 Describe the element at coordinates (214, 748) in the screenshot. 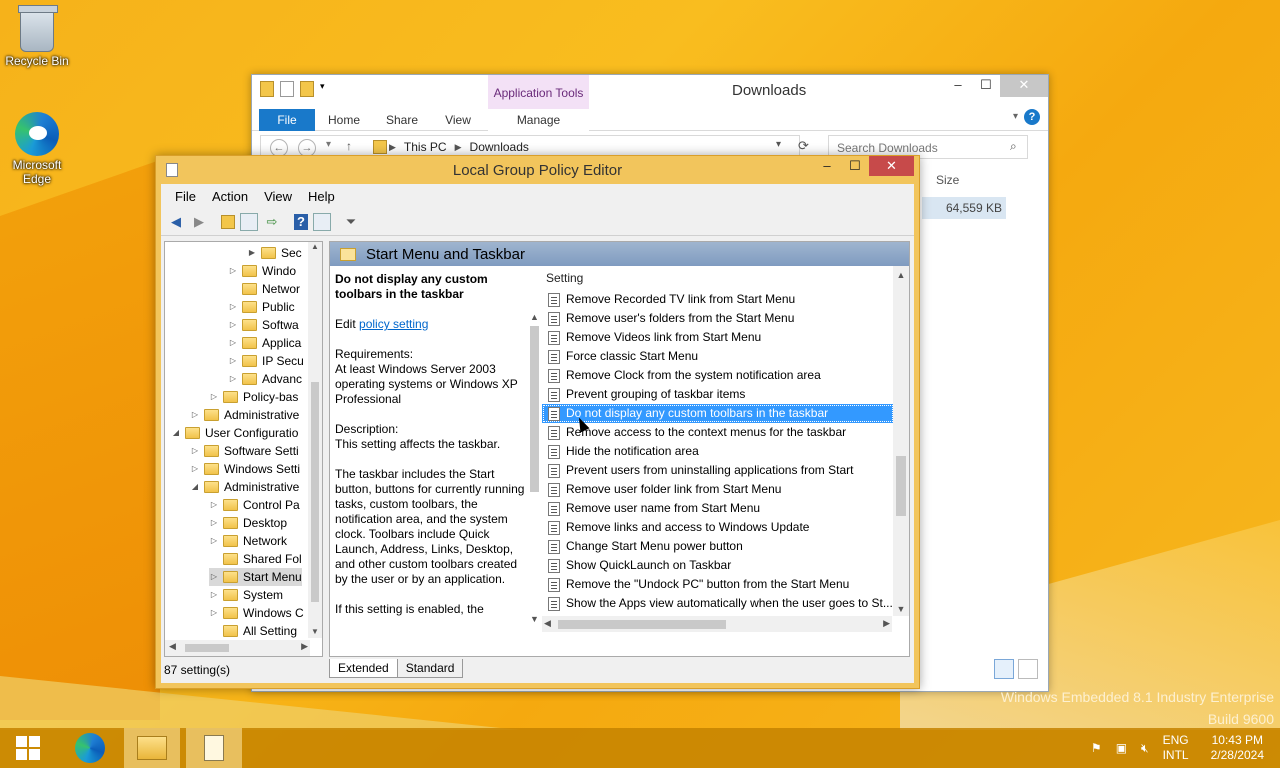

I see `taskbar-group-policy-editor` at that location.